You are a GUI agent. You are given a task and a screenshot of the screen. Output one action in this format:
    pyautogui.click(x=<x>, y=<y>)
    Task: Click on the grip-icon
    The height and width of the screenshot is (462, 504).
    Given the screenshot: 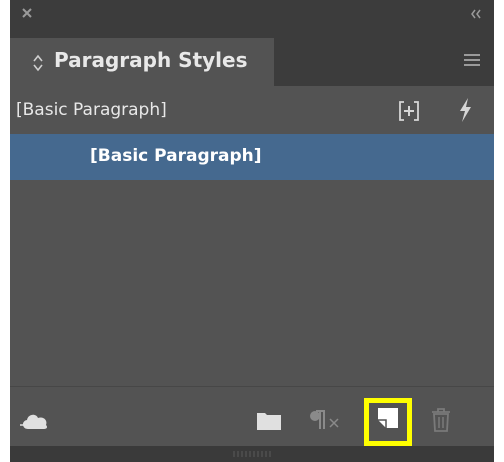 What is the action you would take?
    pyautogui.click(x=252, y=454)
    